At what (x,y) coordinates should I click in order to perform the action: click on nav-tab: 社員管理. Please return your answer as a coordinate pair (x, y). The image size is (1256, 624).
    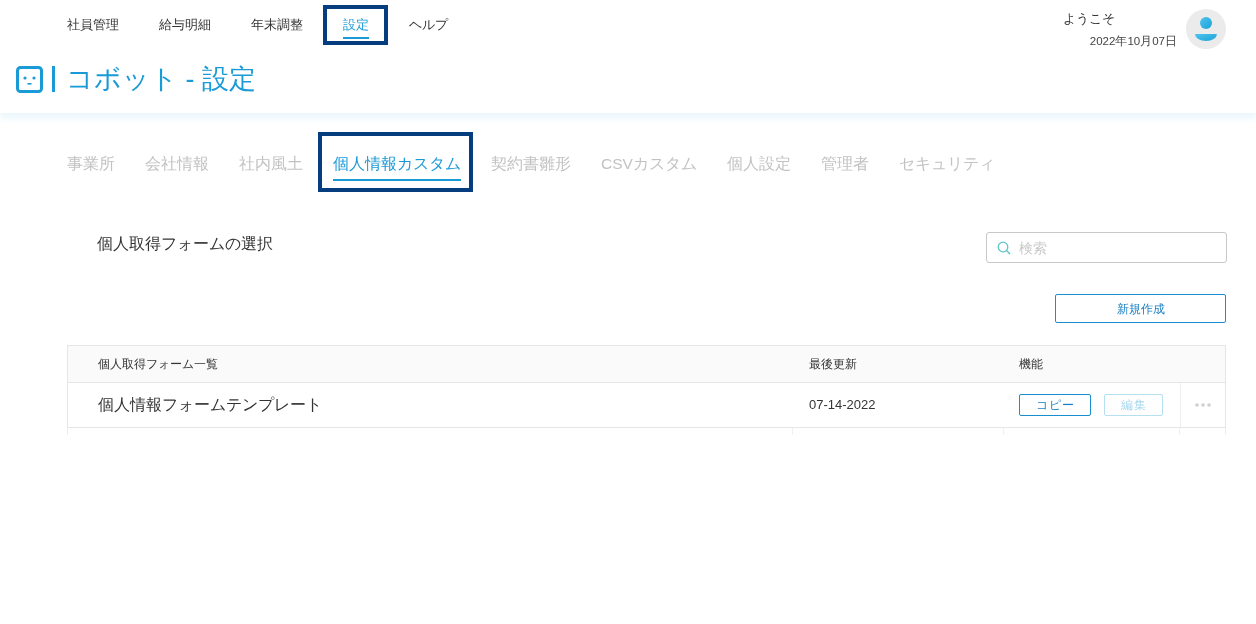
    Looking at the image, I should click on (93, 19).